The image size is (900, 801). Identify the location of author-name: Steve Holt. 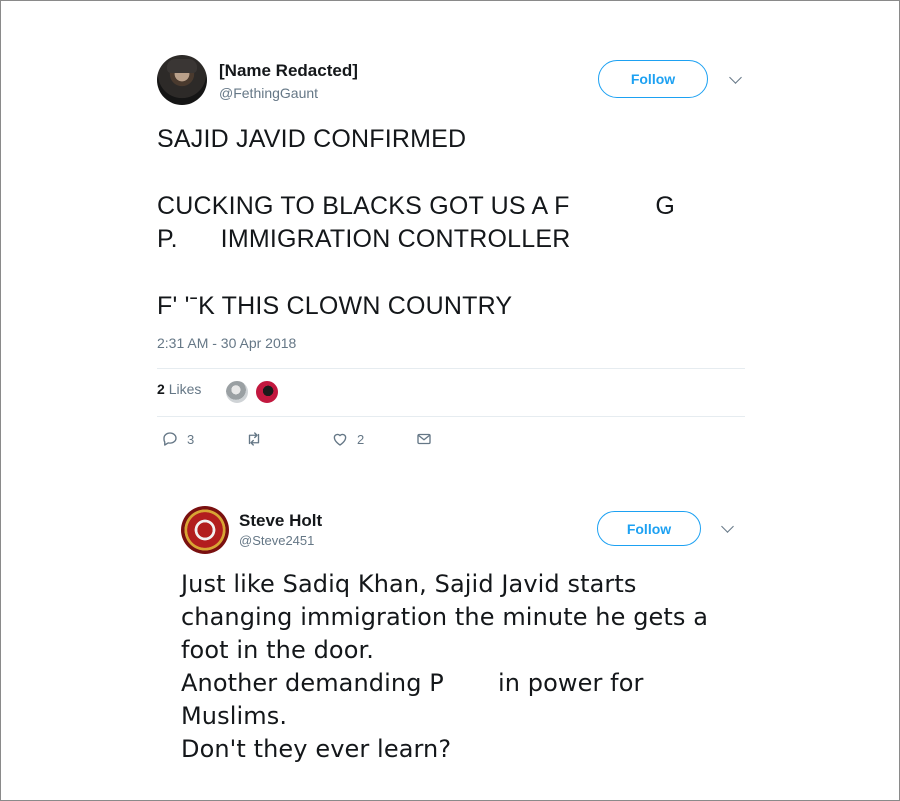
(280, 521).